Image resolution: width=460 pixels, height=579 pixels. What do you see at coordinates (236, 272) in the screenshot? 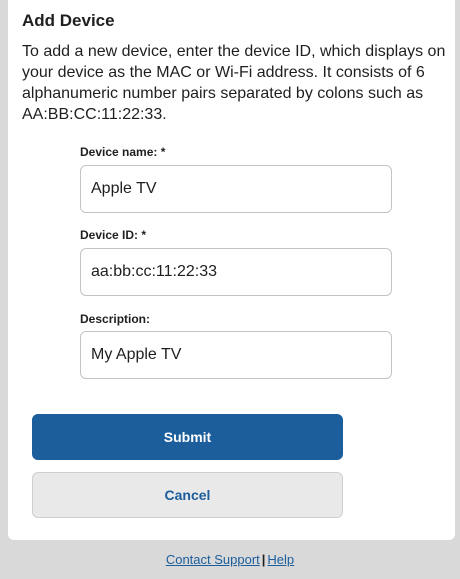
I see `device-id-field` at bounding box center [236, 272].